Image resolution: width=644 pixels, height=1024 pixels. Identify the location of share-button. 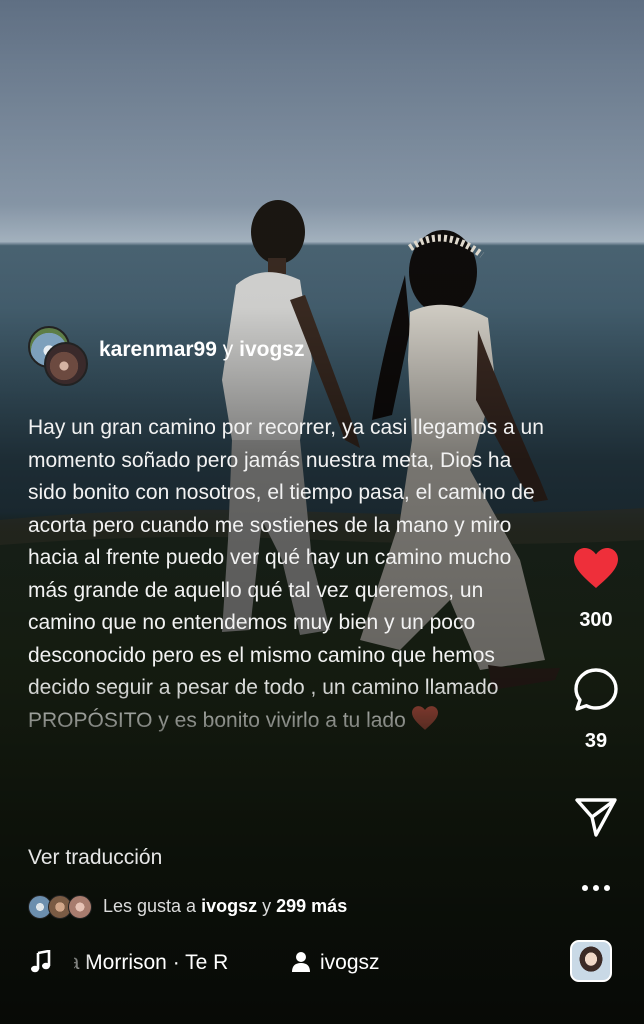
(596, 819).